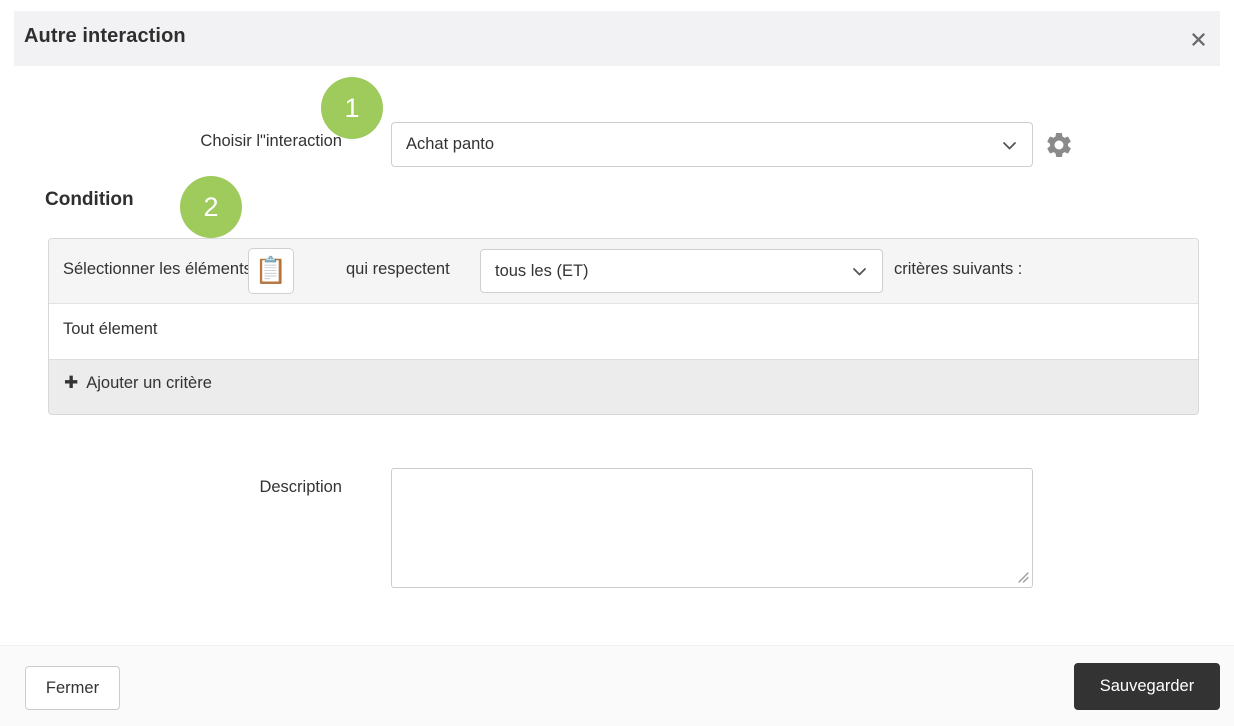 The width and height of the screenshot is (1234, 726). Describe the element at coordinates (542, 270) in the screenshot. I see `condition-operator-value: tous les (ET)` at that location.